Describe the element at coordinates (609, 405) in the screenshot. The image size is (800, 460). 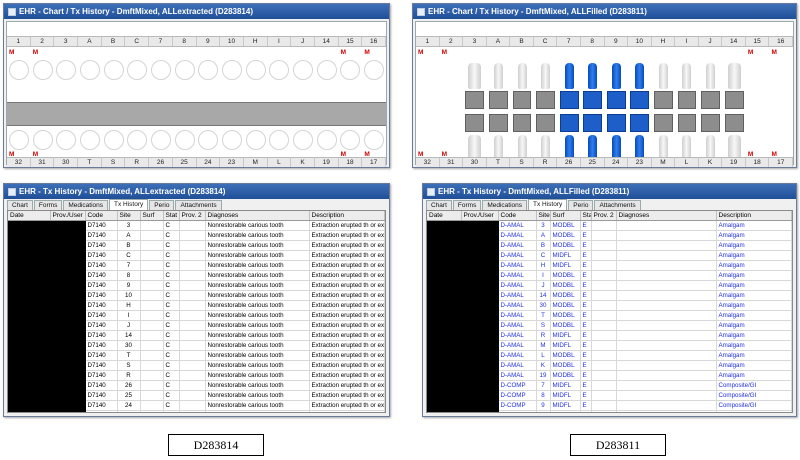
I see `table-row: D-COMP 9 MIDFL E Composite/GI` at that location.